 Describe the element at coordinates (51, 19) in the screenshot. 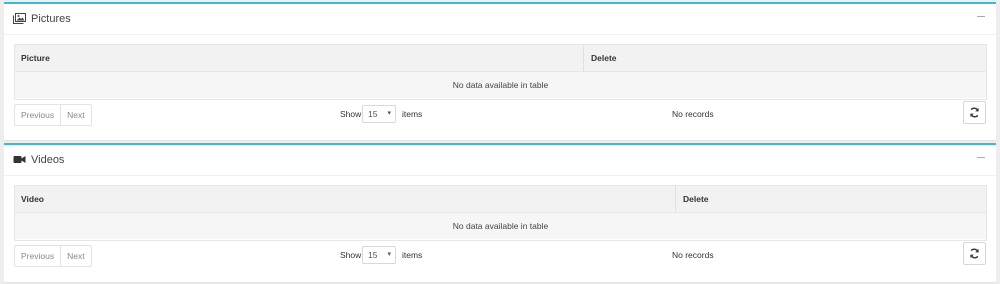

I see `pictures-panel-title: Pictures` at that location.